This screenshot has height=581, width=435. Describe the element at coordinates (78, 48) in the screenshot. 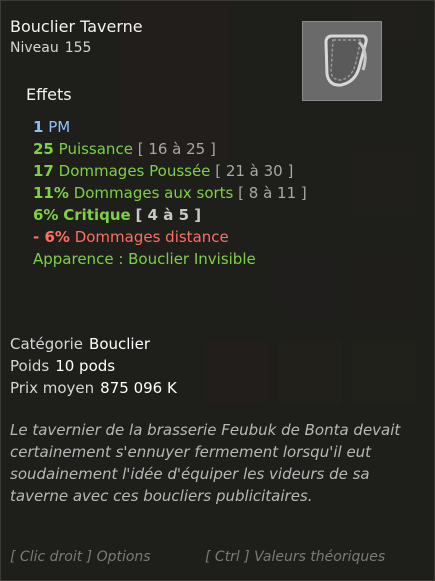

I see `level-value: 155` at that location.